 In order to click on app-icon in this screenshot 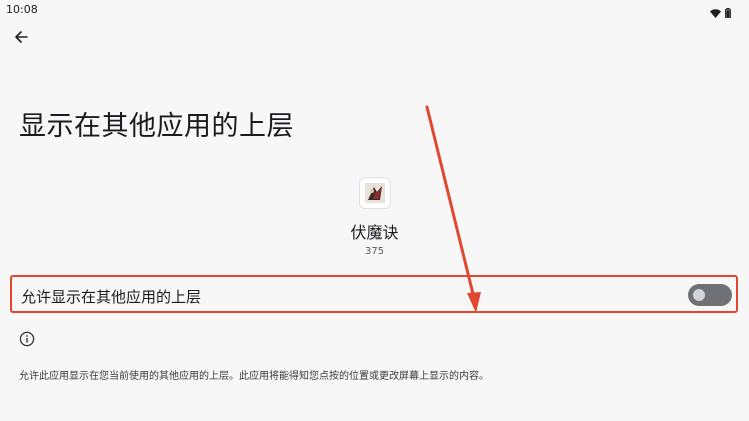, I will do `click(374, 193)`.